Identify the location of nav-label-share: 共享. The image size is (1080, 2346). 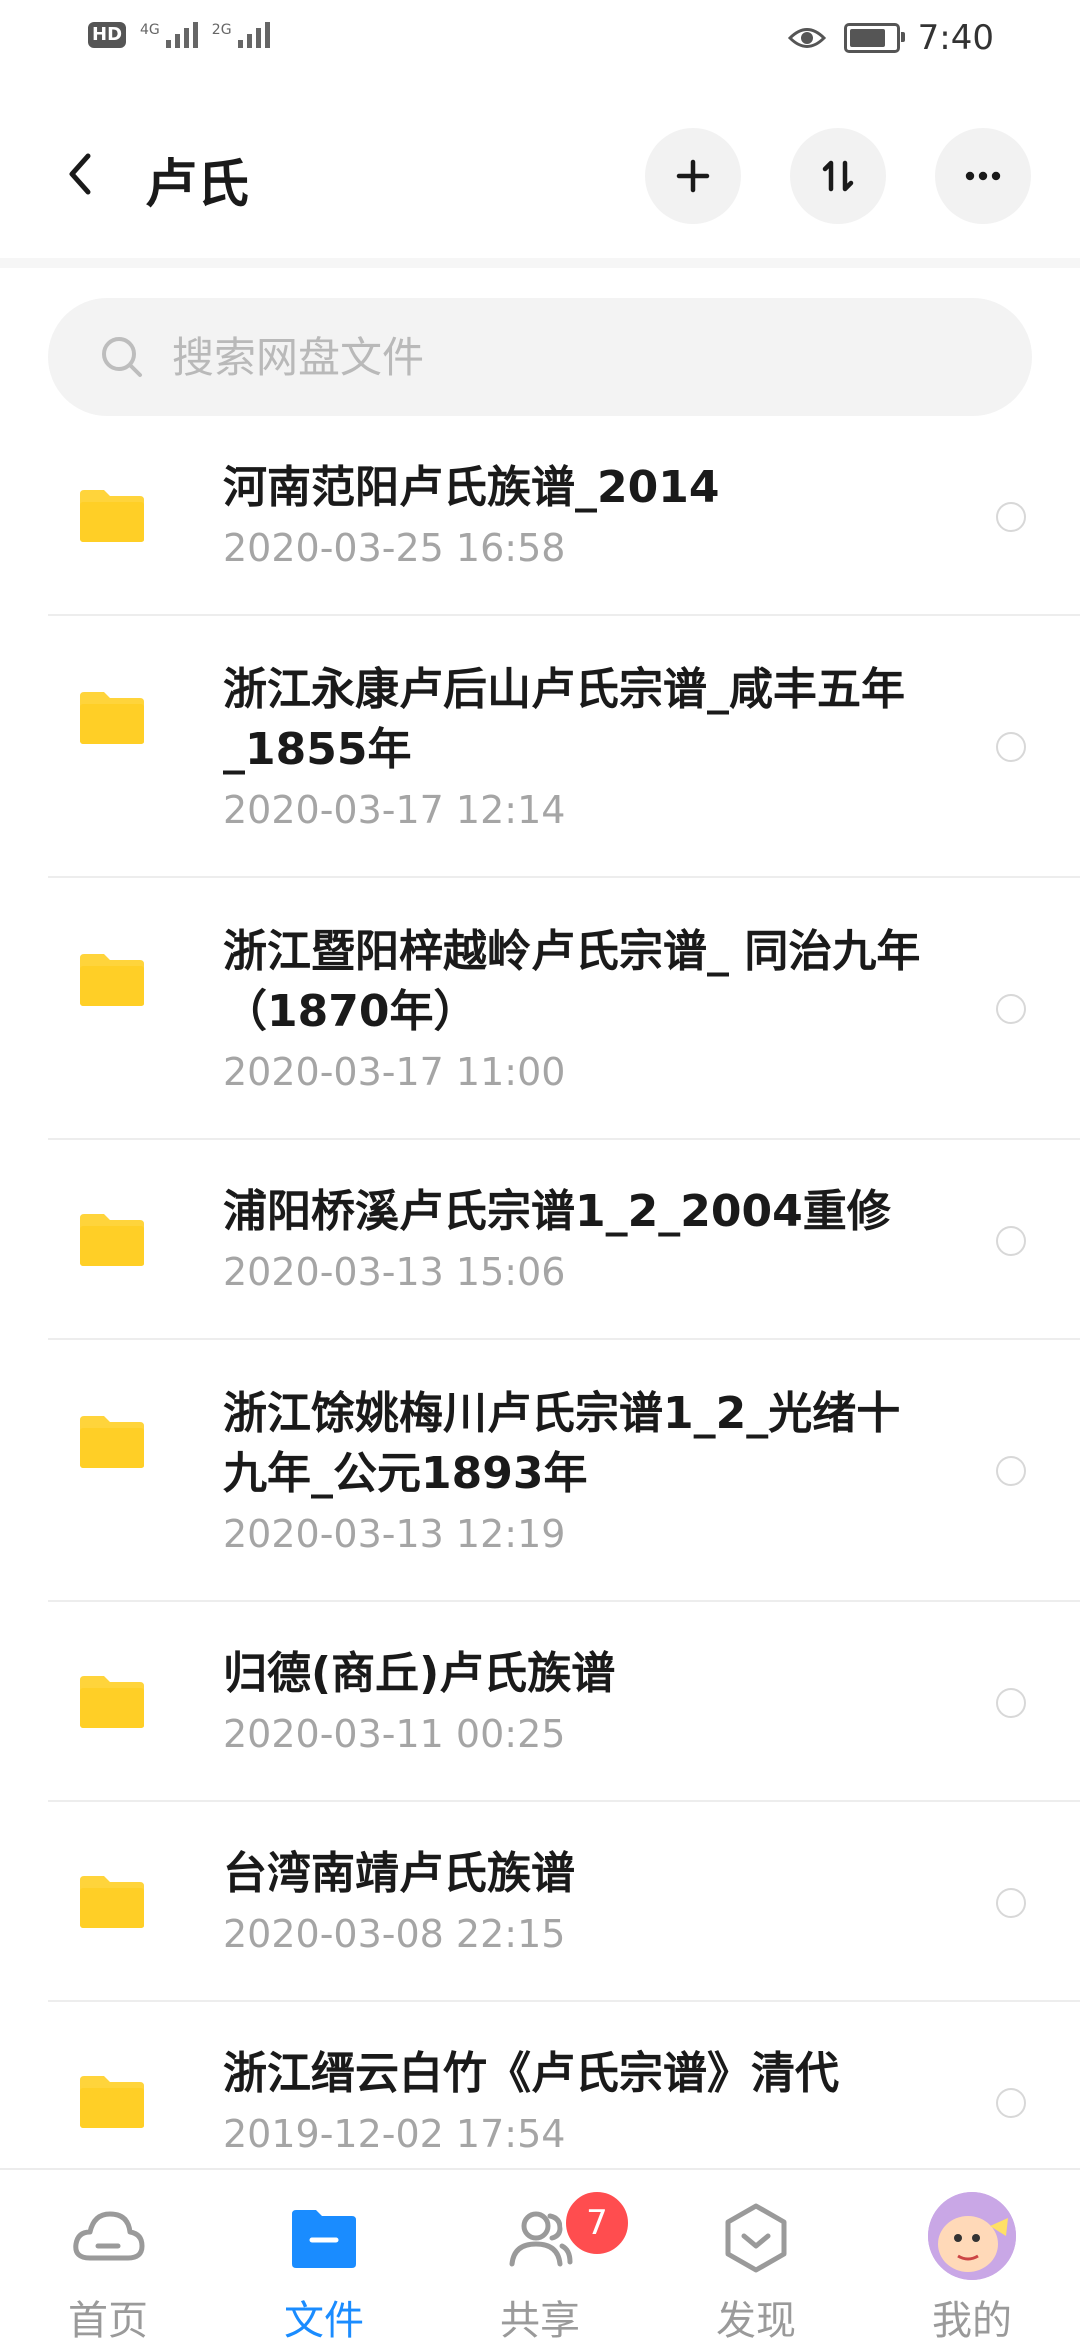
(540, 2321).